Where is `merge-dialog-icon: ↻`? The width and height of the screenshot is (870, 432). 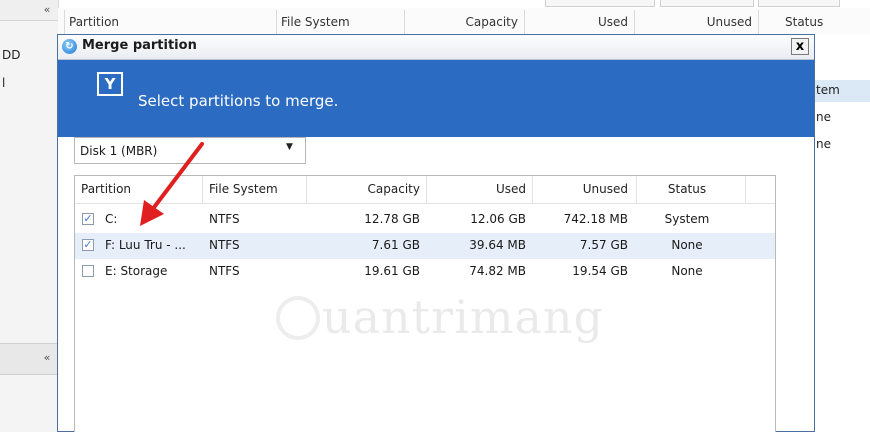 merge-dialog-icon: ↻ is located at coordinates (69, 46).